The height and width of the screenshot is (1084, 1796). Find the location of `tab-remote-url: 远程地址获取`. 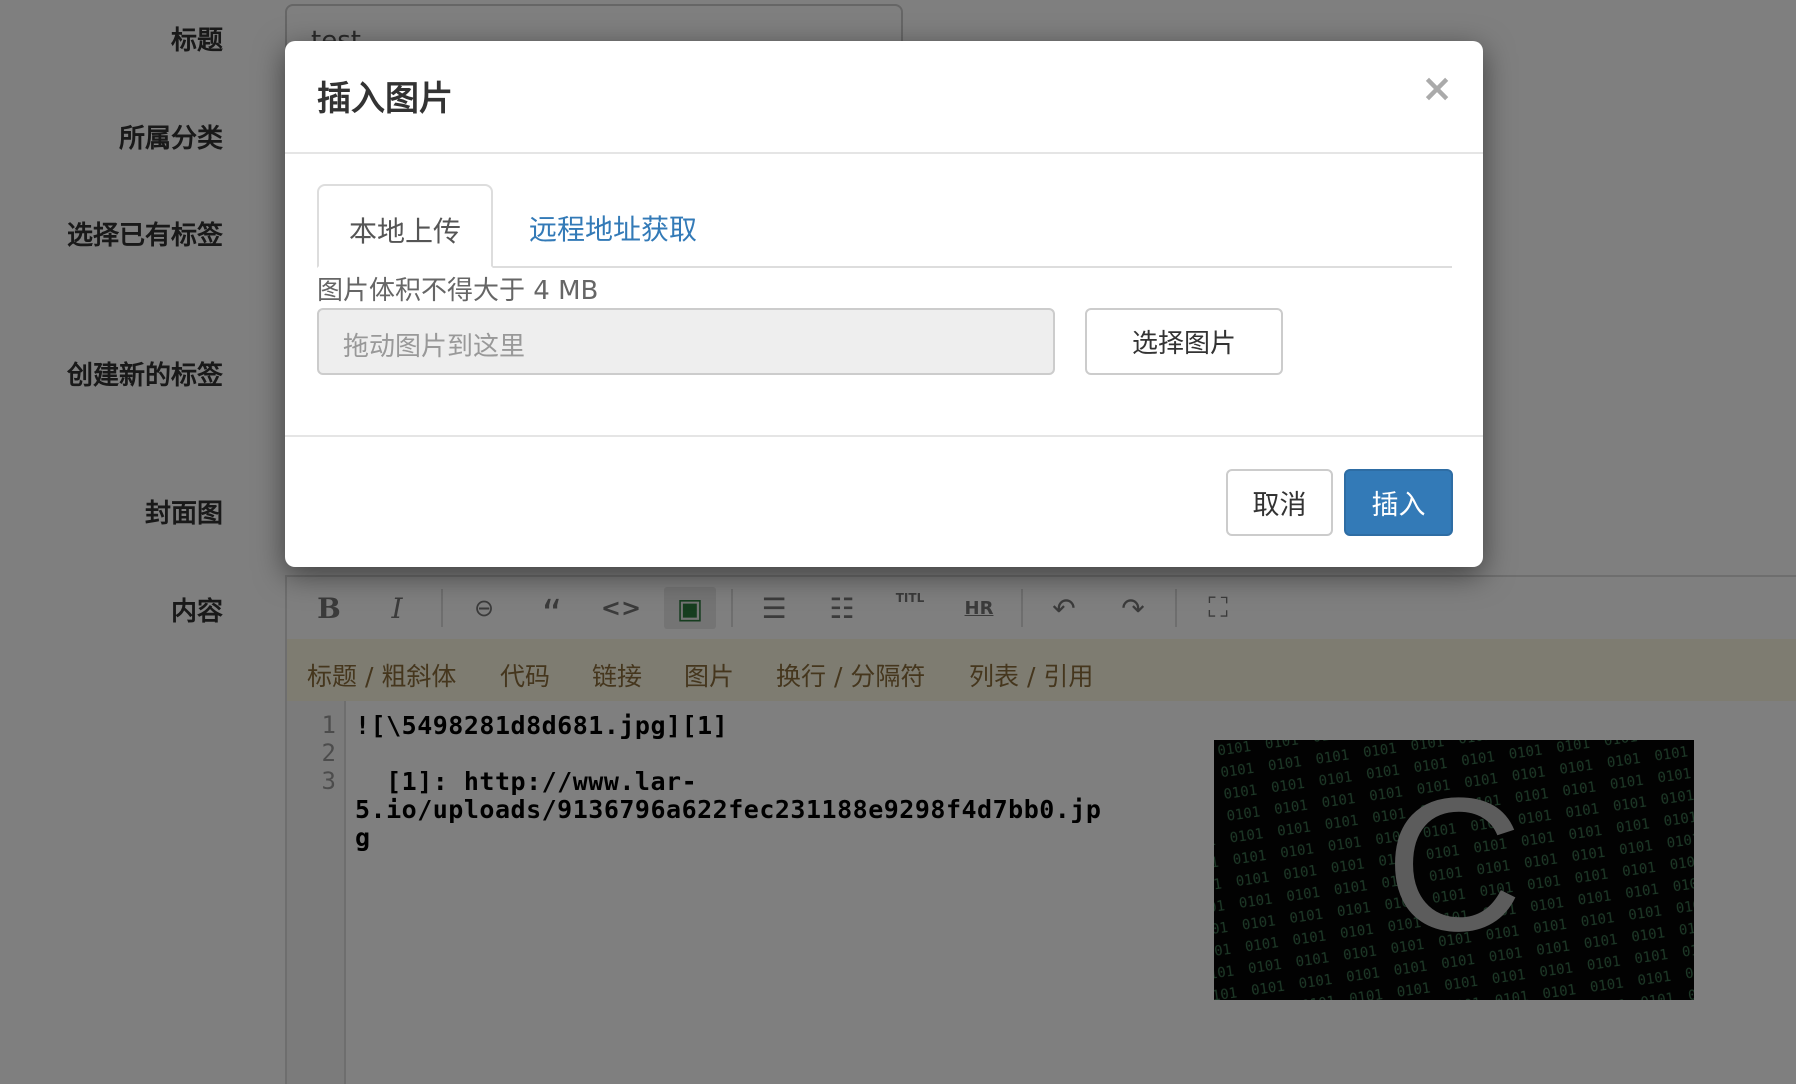

tab-remote-url: 远程地址获取 is located at coordinates (613, 225).